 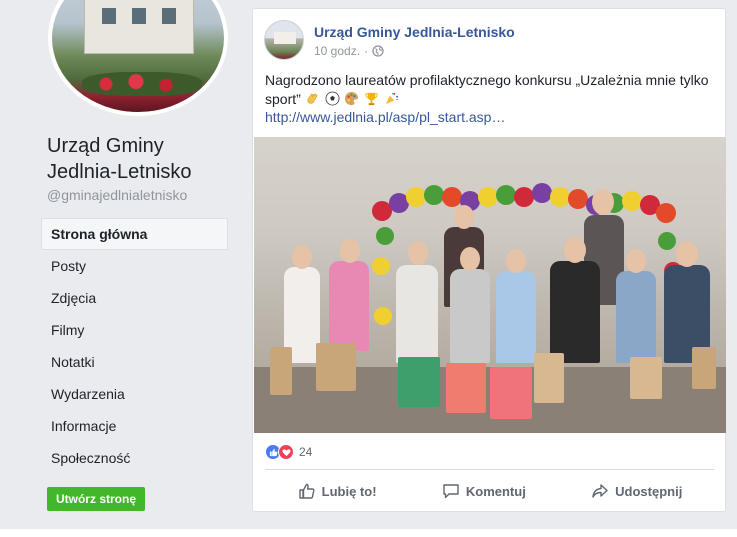 I want to click on author-avatar, so click(x=284, y=40).